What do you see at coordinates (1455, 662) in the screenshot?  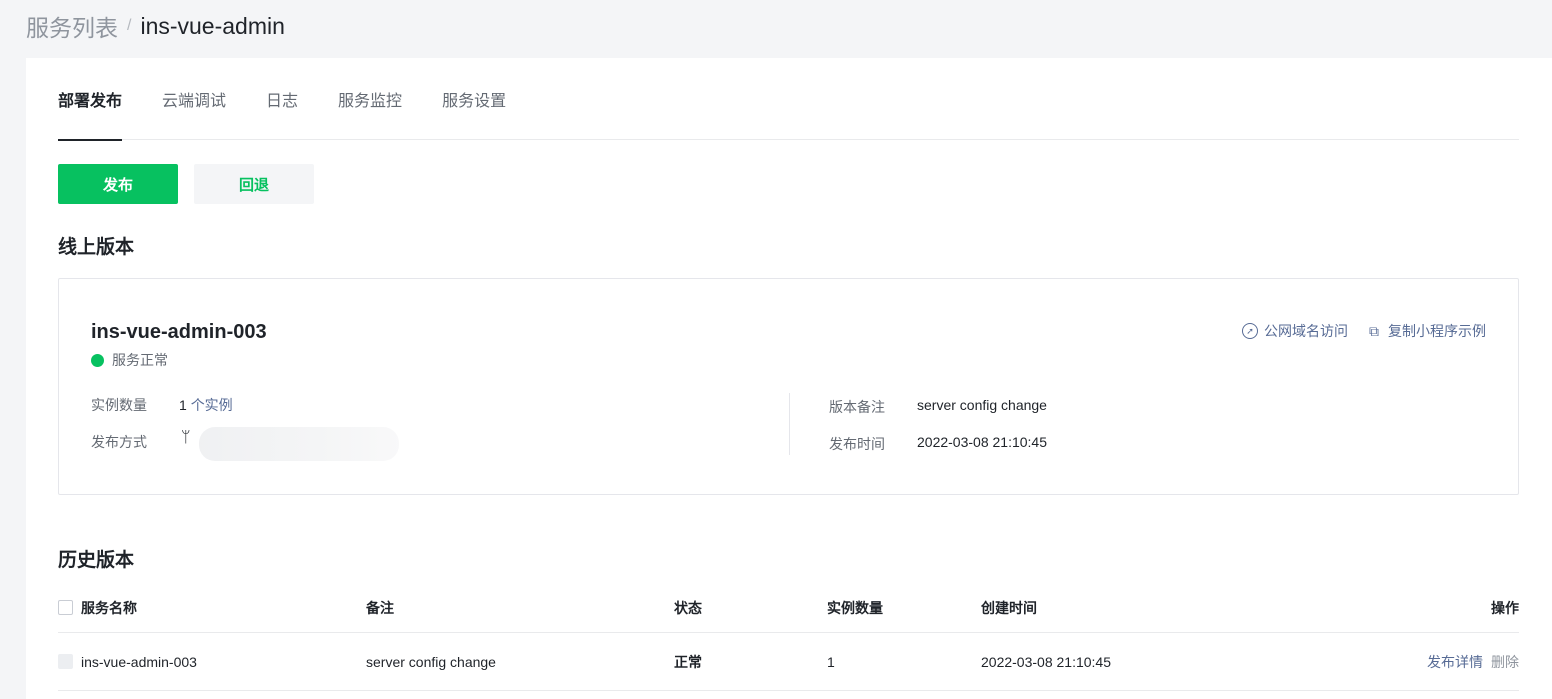 I see `publish-detail-link: 发布详情` at bounding box center [1455, 662].